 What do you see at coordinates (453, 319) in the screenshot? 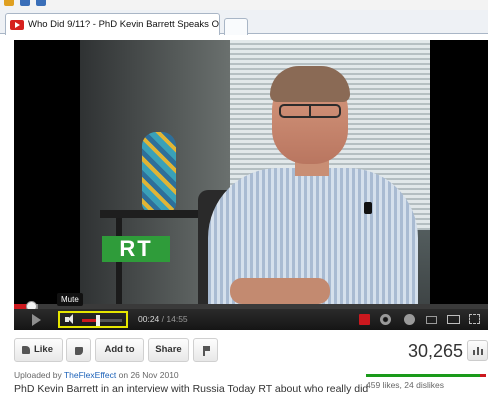
I see `large-player-icon` at bounding box center [453, 319].